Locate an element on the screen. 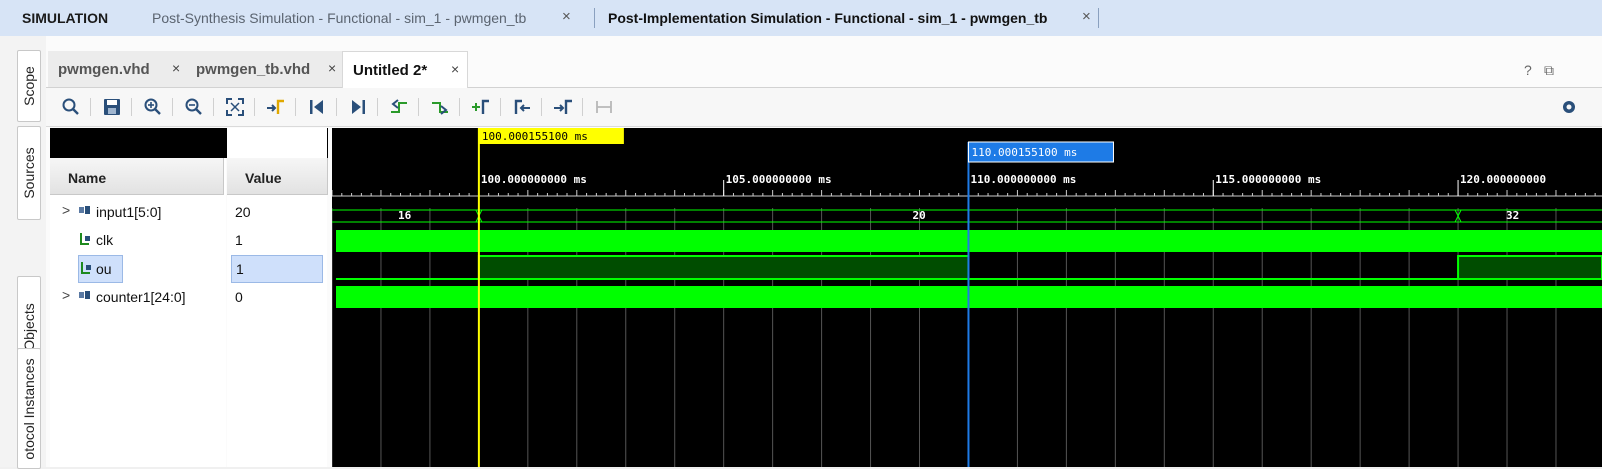 Image resolution: width=1602 pixels, height=469 pixels. secondary-cursor-label: 110.000155100 ms is located at coordinates (1024, 152).